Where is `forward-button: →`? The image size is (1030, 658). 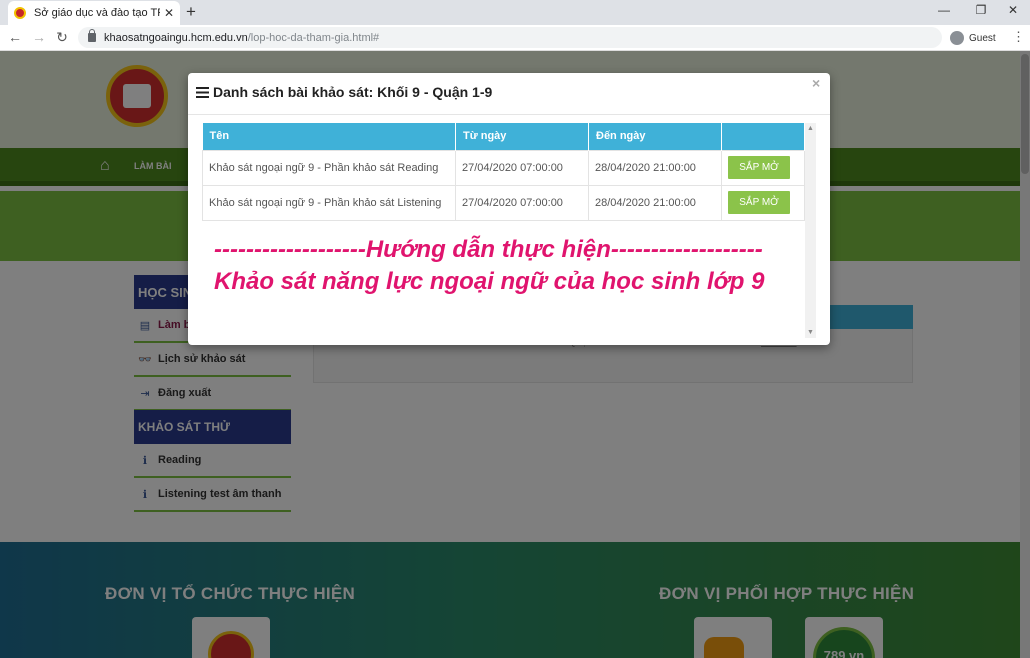
forward-button: → is located at coordinates (39, 37).